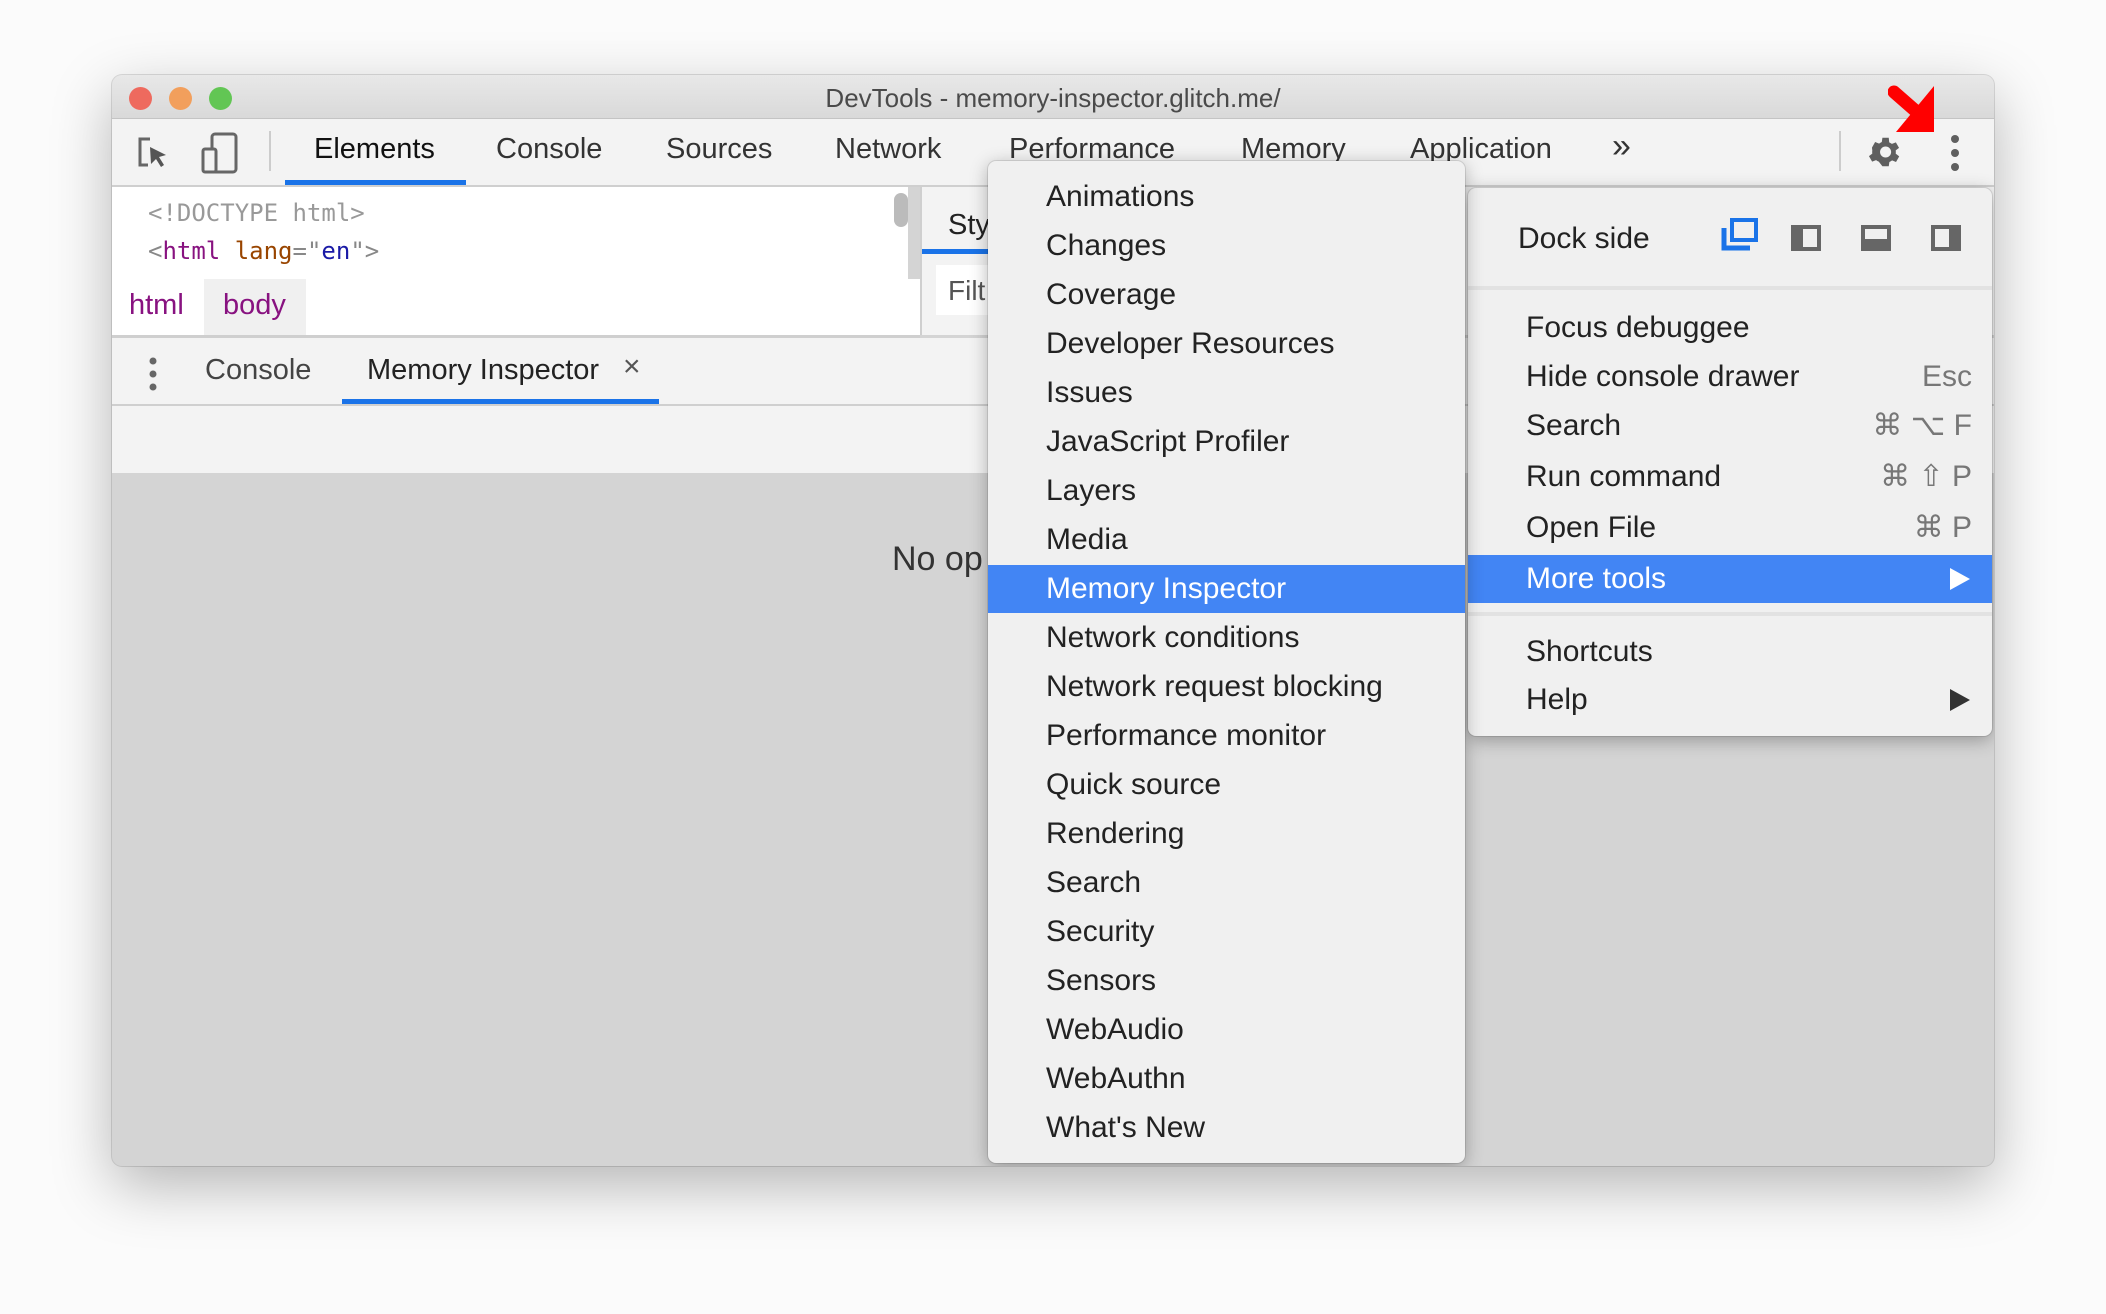 This screenshot has width=2106, height=1314. I want to click on drawer-menu-kebab-icon, so click(153, 374).